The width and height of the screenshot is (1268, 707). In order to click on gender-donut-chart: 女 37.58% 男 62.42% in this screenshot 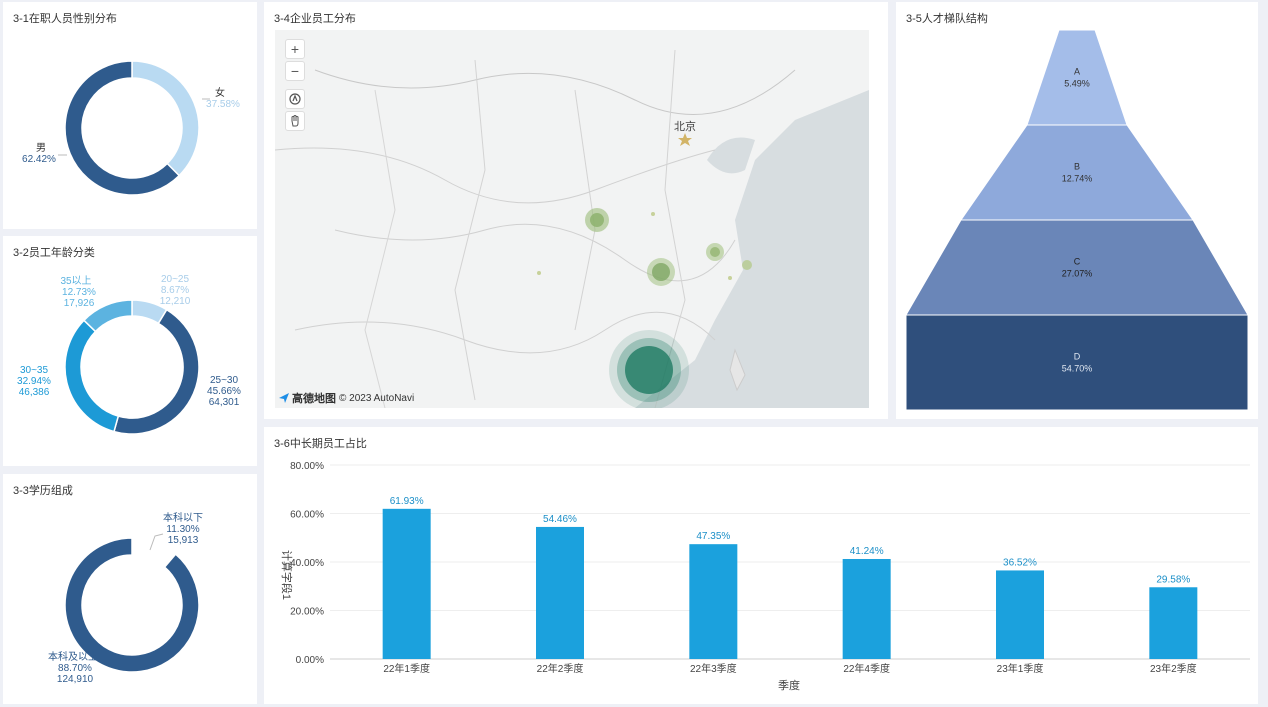, I will do `click(131, 128)`.